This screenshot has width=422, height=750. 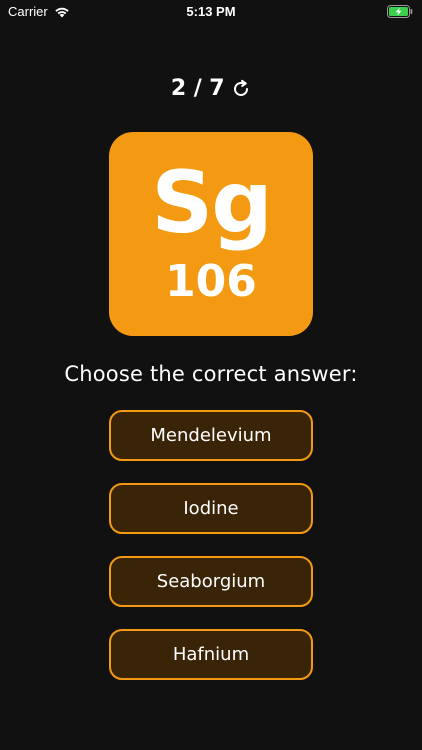 I want to click on element-symbol: Sg, so click(x=212, y=203).